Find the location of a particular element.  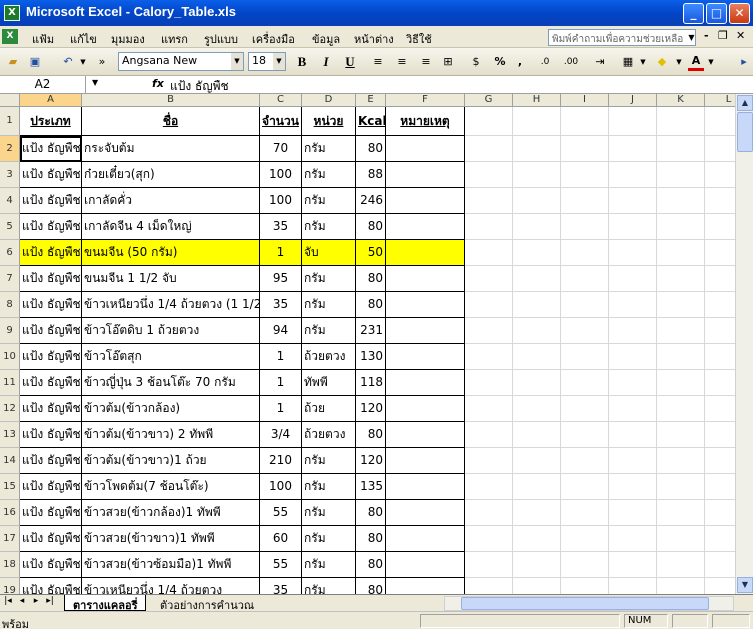

header-cell-name: ชื่อ is located at coordinates (171, 121).